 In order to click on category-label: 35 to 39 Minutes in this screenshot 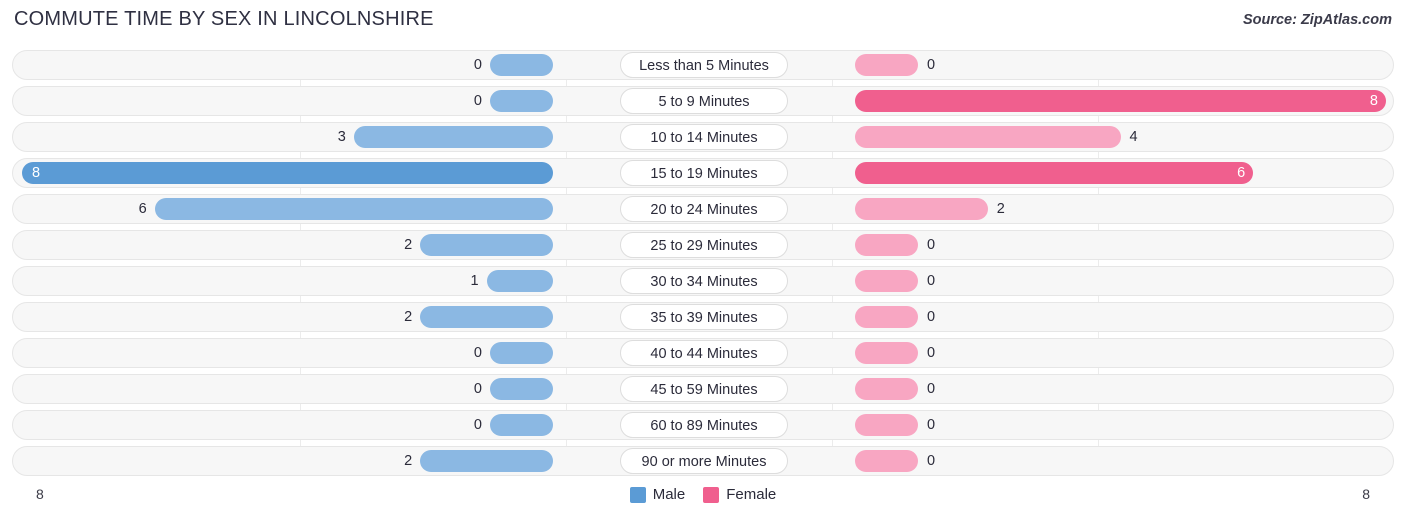, I will do `click(704, 317)`.